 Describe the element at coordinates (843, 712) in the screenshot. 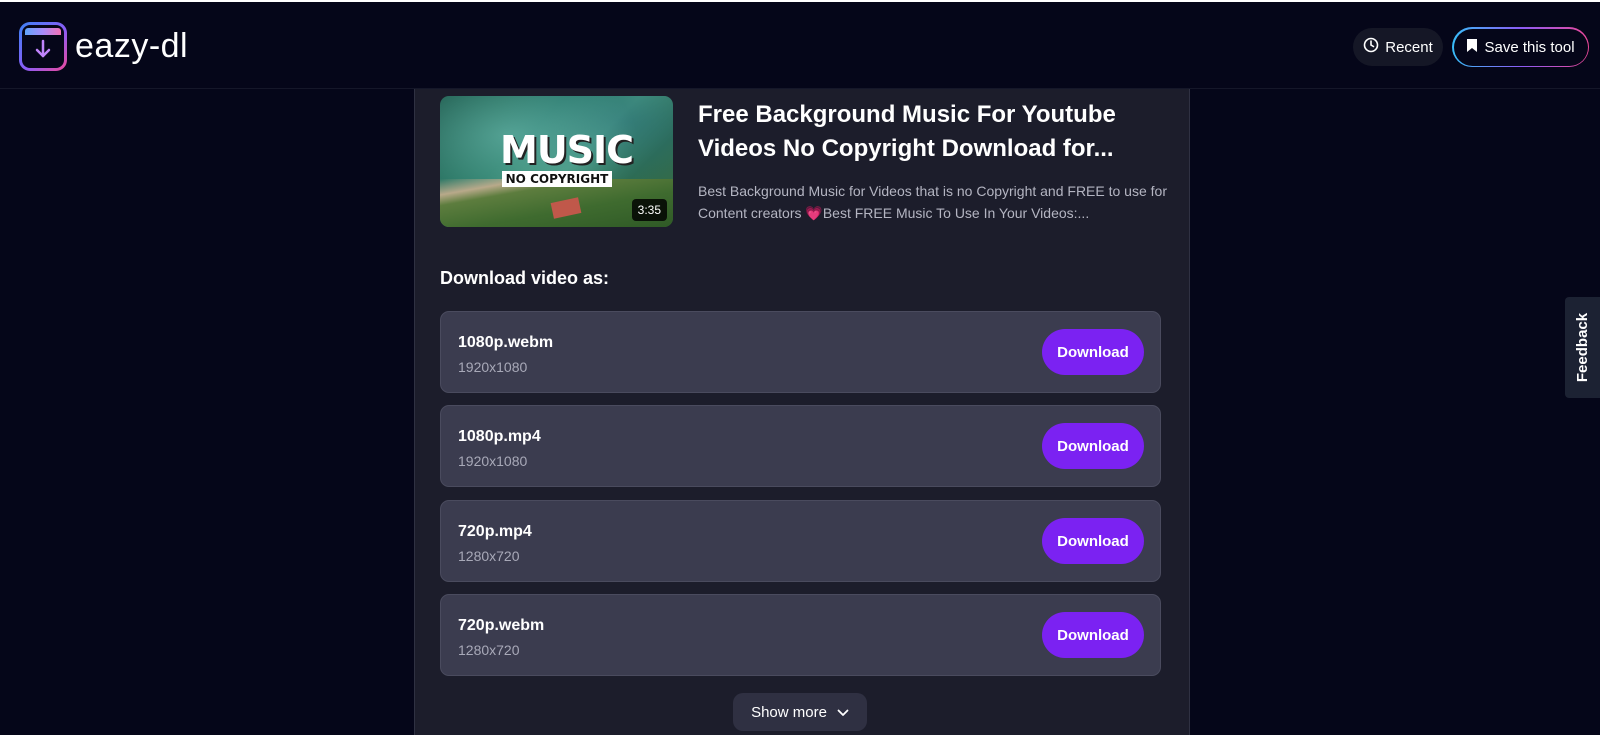

I see `chevron-down-icon` at that location.